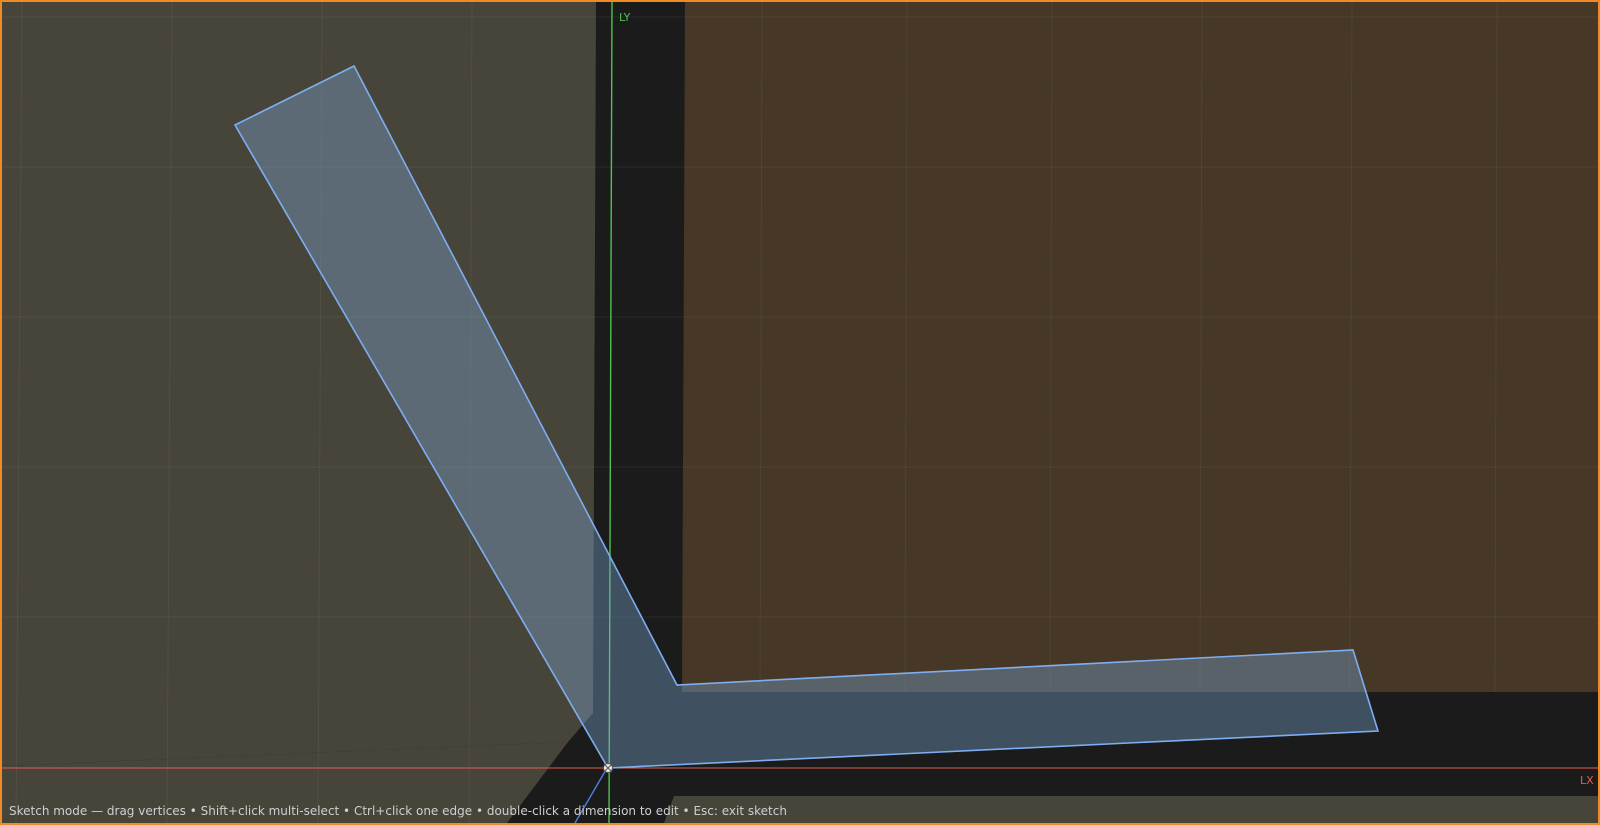 Image resolution: width=1600 pixels, height=825 pixels. What do you see at coordinates (1131, 809) in the screenshot?
I see `floor-face-right` at bounding box center [1131, 809].